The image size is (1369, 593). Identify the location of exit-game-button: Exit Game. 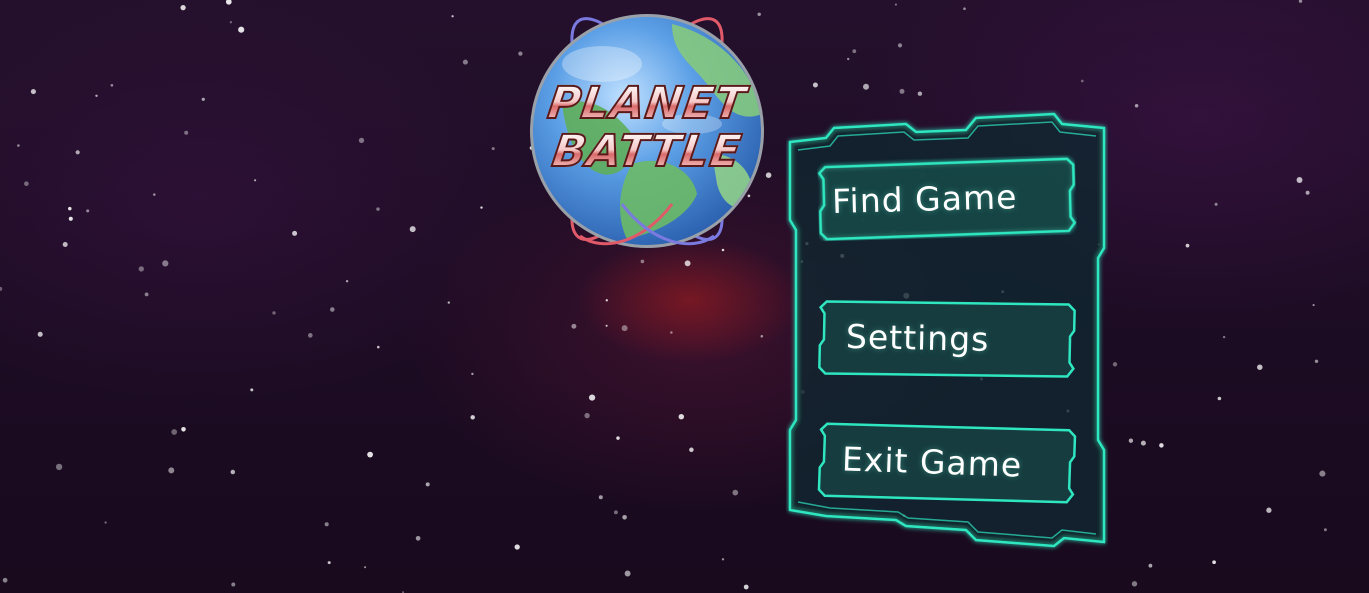
(947, 462).